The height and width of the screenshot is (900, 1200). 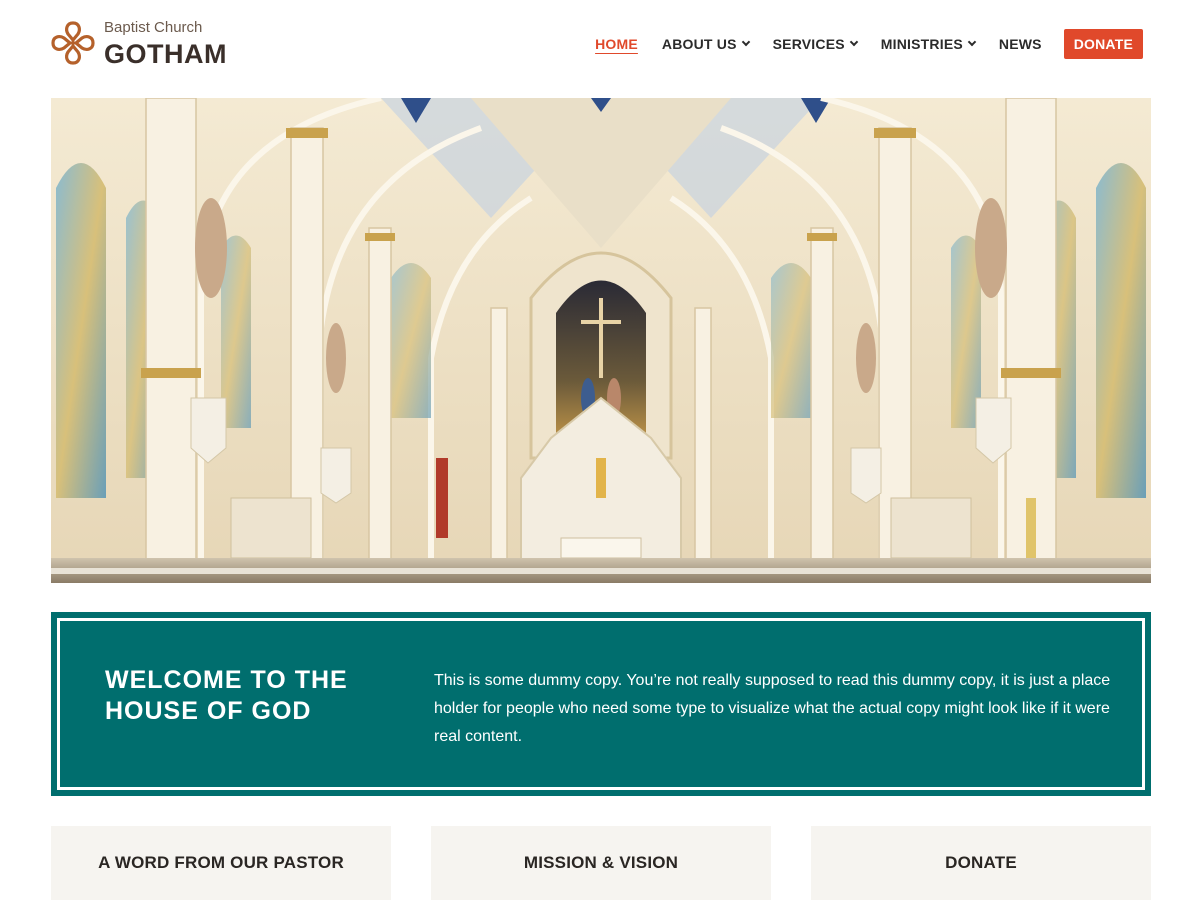 What do you see at coordinates (808, 44) in the screenshot?
I see `nav-item-label: SERVICES` at bounding box center [808, 44].